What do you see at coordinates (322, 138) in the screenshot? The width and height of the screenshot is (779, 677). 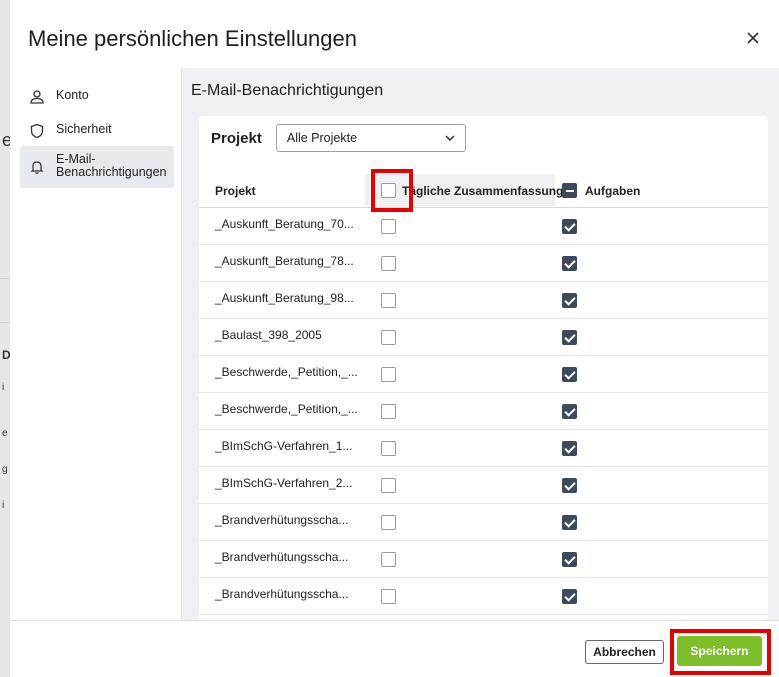 I see `select-value: Alle Projekte` at bounding box center [322, 138].